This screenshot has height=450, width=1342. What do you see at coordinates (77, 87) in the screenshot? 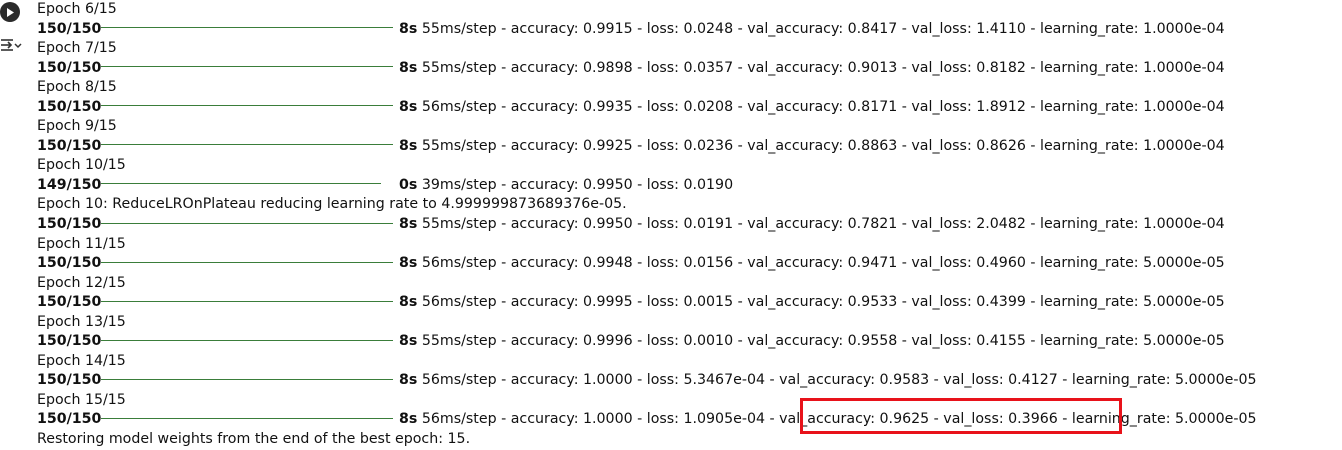
I see `output-text-line: Epoch 8/15` at bounding box center [77, 87].